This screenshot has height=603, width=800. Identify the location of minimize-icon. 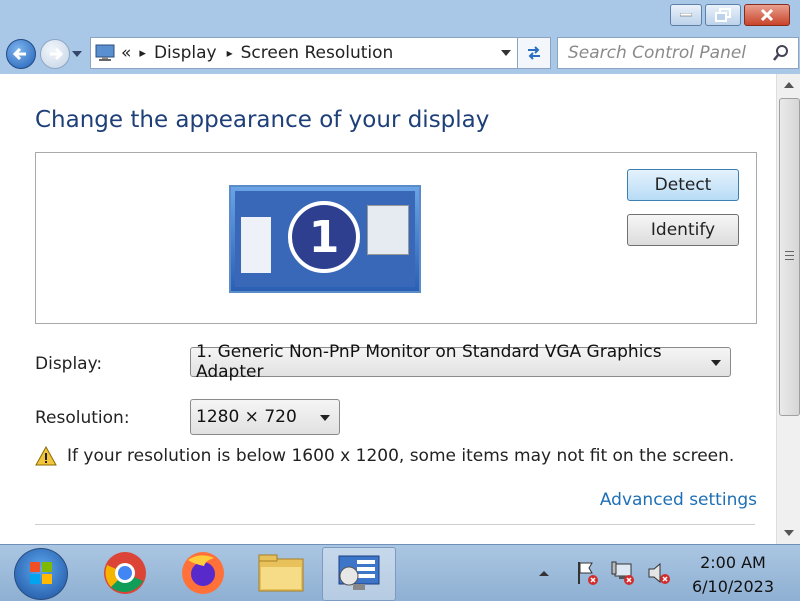
(686, 15).